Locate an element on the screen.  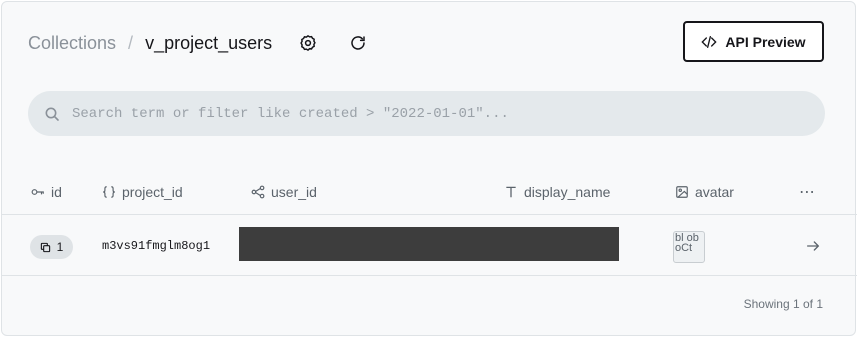
breadcrumb-collections: Collections is located at coordinates (72, 43).